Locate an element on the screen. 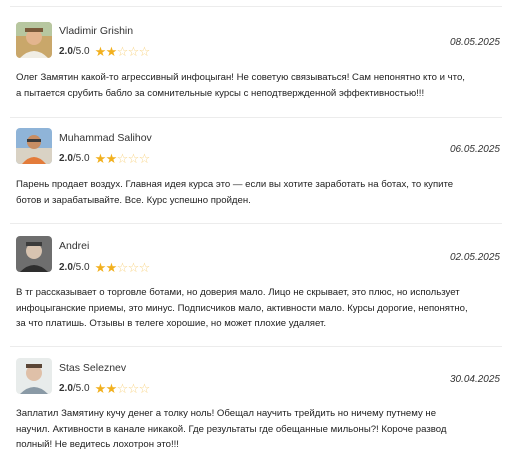  review-date: 30.04.2025 is located at coordinates (474, 379).